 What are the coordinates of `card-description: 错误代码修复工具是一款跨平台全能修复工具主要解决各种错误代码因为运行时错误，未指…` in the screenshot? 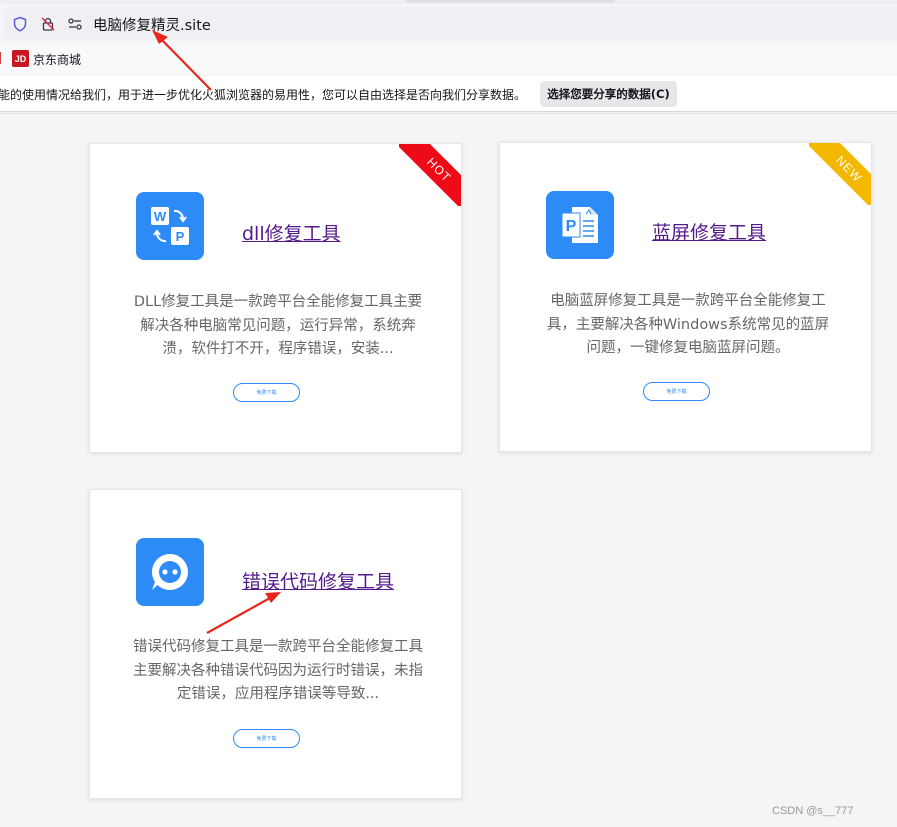 It's located at (278, 670).